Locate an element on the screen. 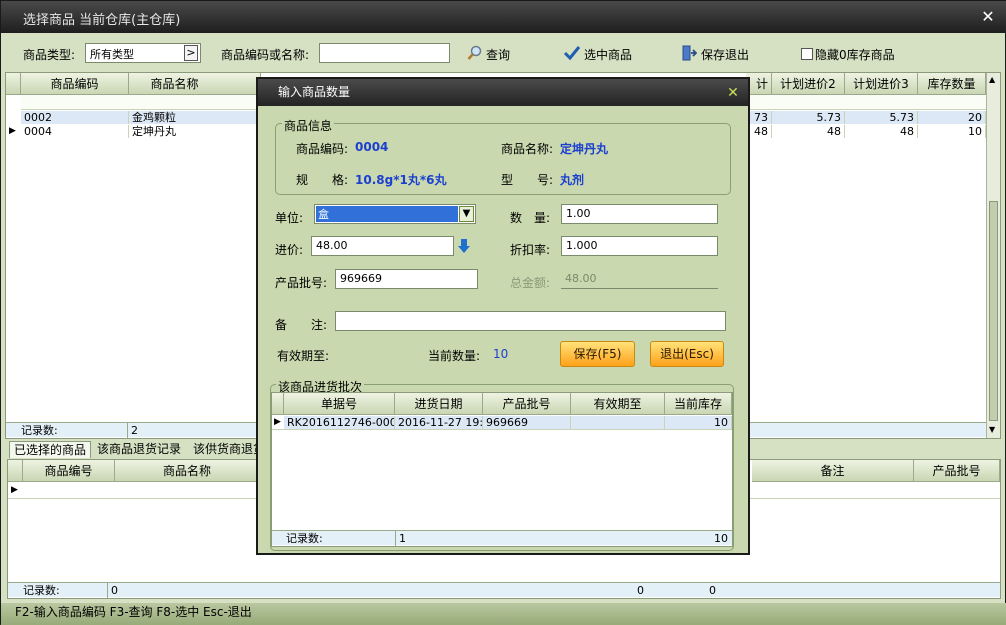  model-label: 型 号: is located at coordinates (527, 180).